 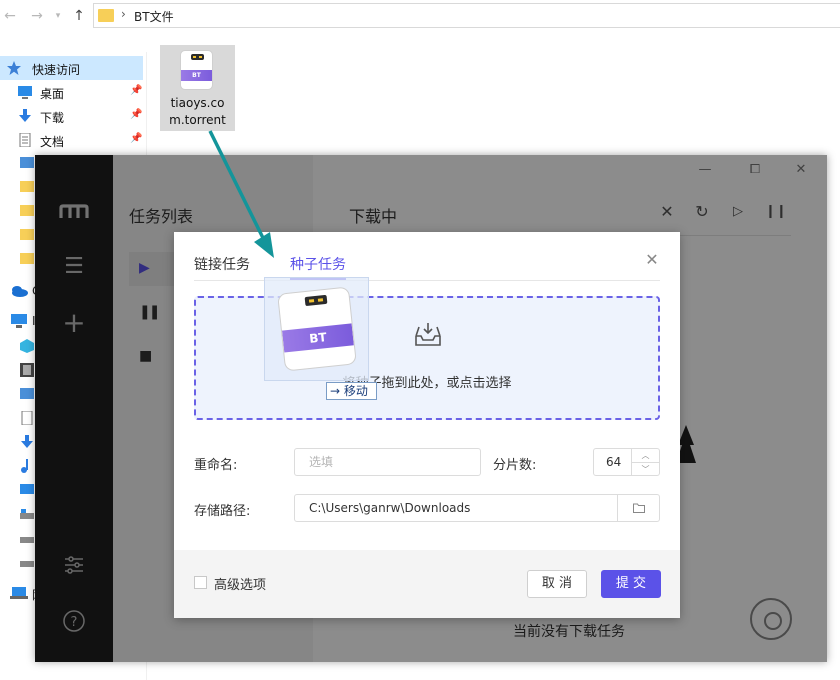 What do you see at coordinates (19, 321) in the screenshot?
I see `computer-icon` at bounding box center [19, 321].